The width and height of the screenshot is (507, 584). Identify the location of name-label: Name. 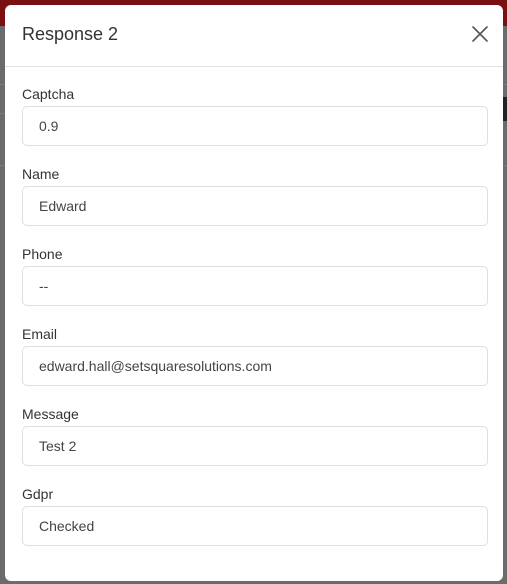
(41, 174).